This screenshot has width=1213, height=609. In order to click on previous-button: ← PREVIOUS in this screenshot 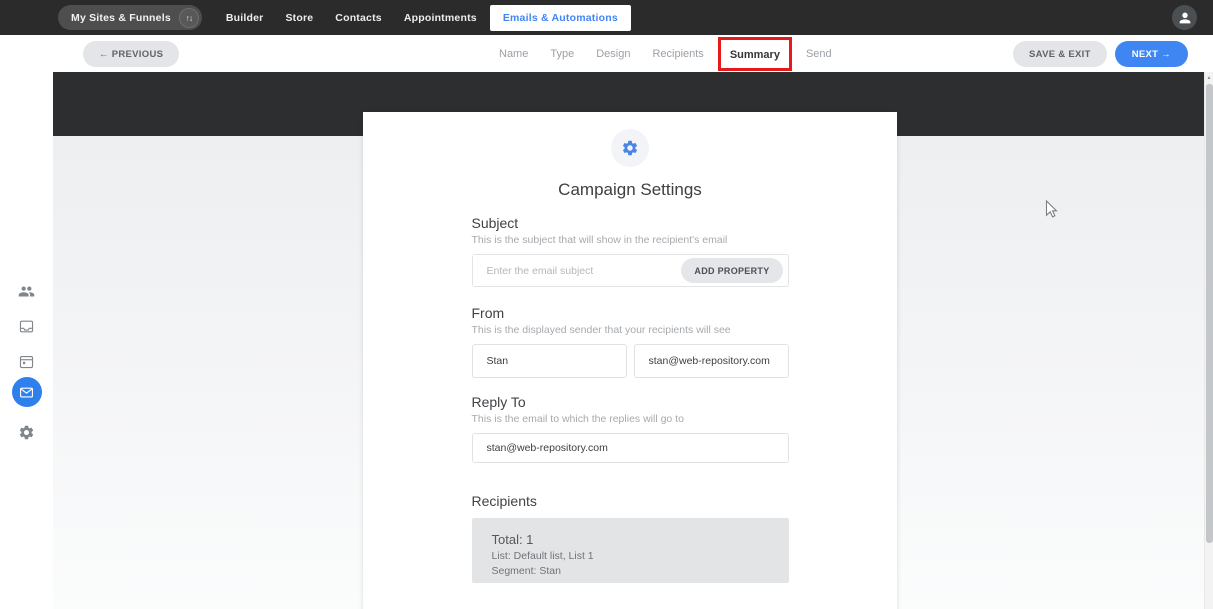, I will do `click(131, 54)`.